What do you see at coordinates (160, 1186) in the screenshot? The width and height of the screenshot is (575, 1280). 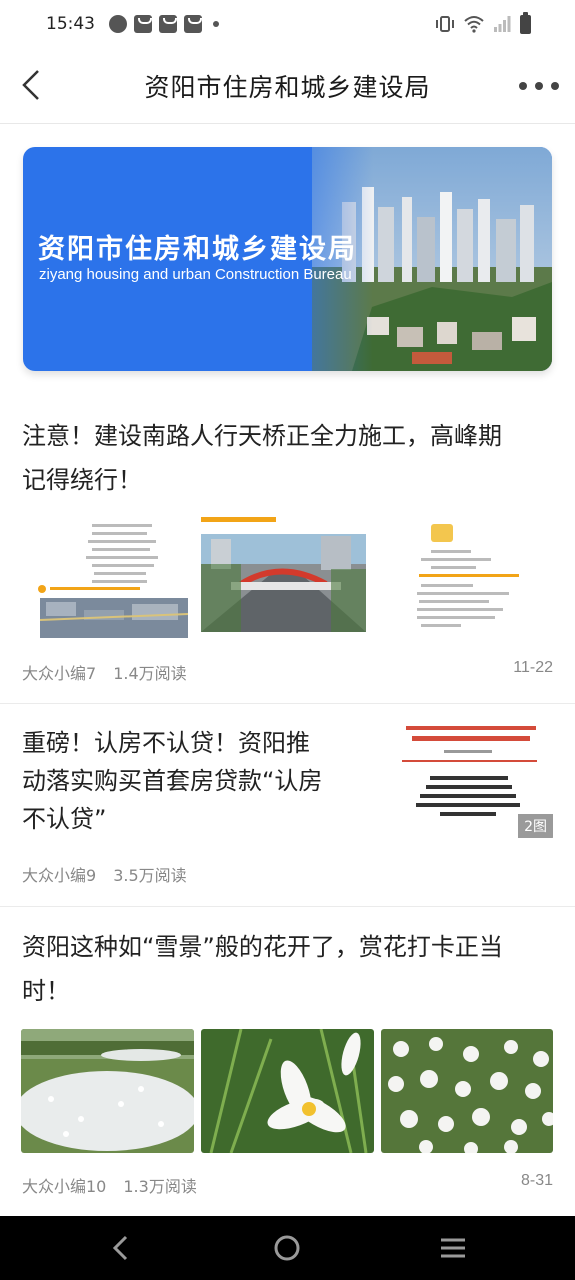 I see `article-reads: 1.3万阅读` at bounding box center [160, 1186].